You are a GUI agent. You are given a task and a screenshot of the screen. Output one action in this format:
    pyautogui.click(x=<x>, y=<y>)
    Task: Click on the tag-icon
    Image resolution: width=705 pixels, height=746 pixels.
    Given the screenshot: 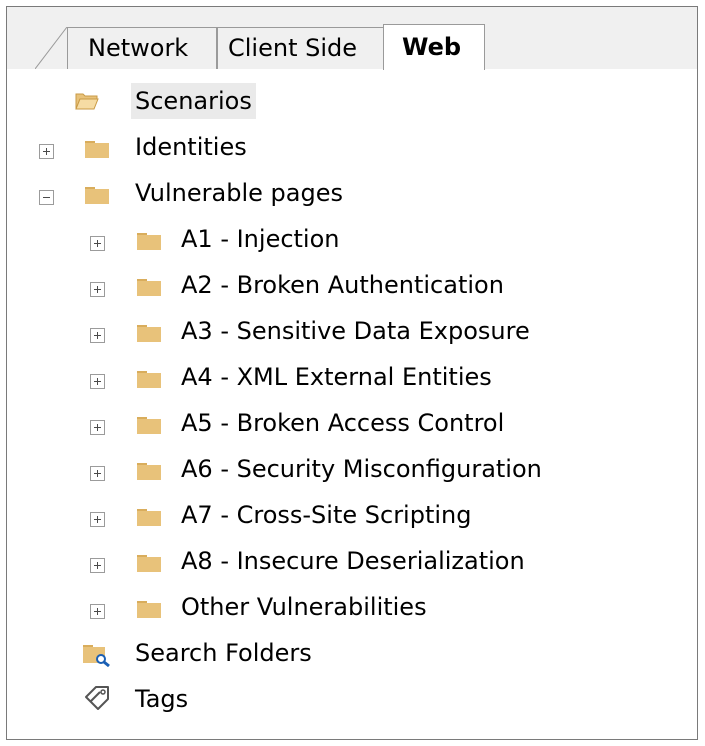 What is the action you would take?
    pyautogui.click(x=97, y=698)
    